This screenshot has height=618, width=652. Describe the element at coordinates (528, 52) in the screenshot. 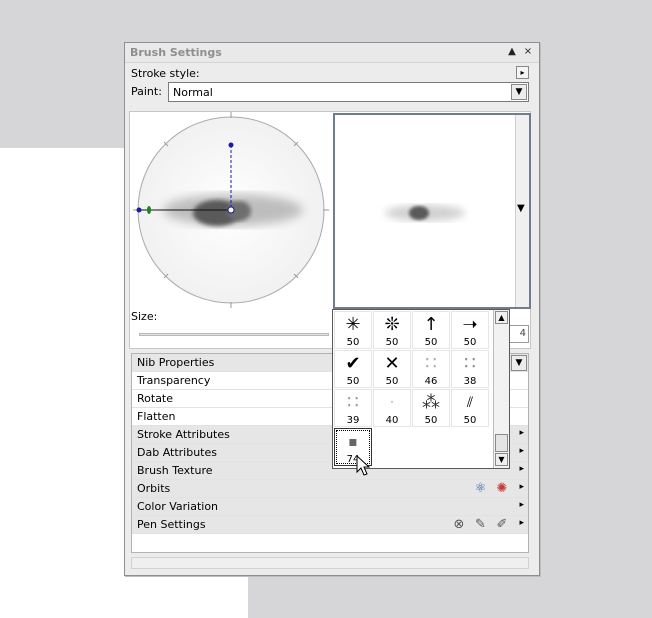

I see `close-button: ×` at that location.